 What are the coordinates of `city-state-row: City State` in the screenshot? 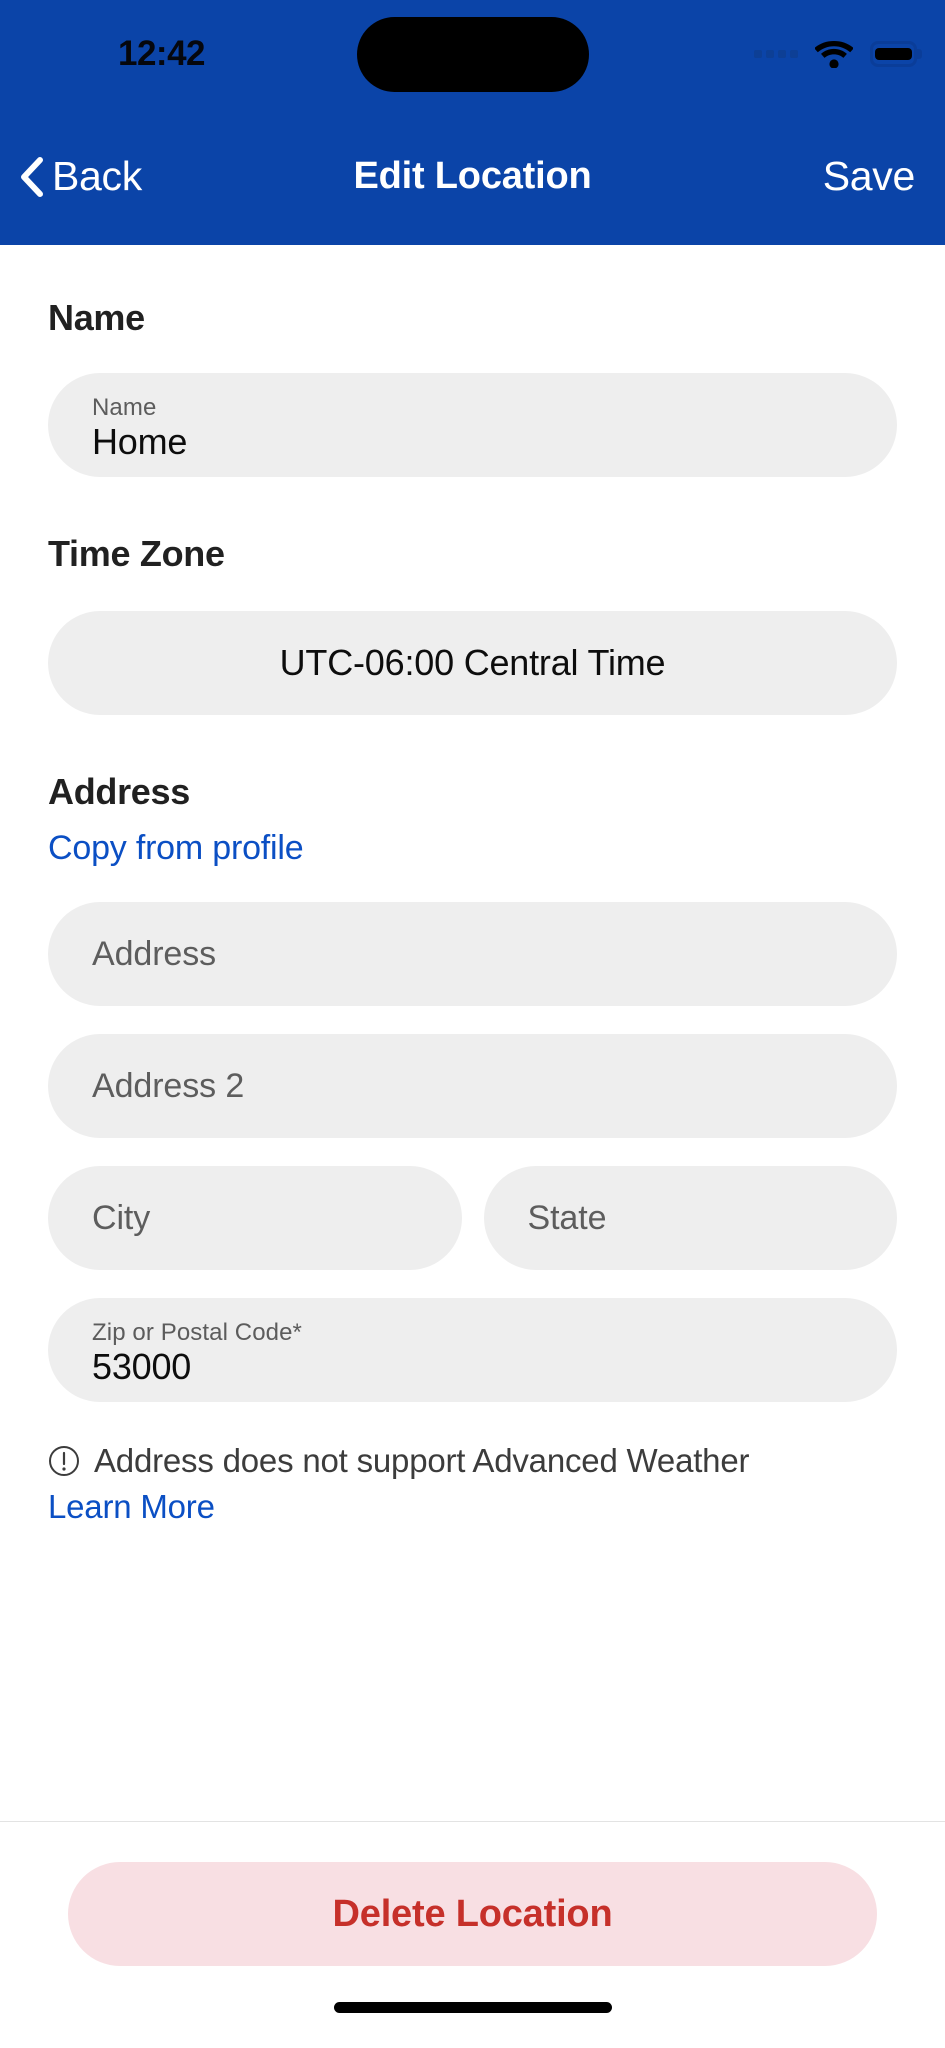 It's located at (472, 1218).